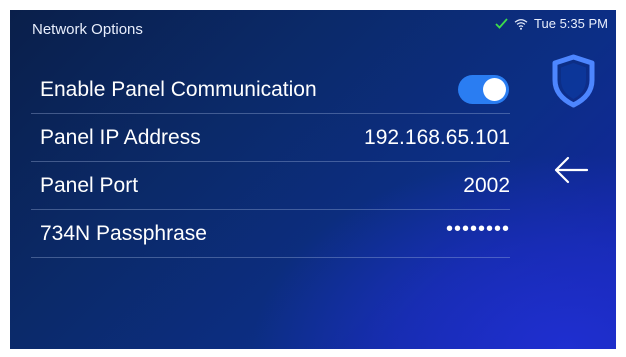 The image size is (626, 357). I want to click on row-label: Enable Panel Communication, so click(178, 89).